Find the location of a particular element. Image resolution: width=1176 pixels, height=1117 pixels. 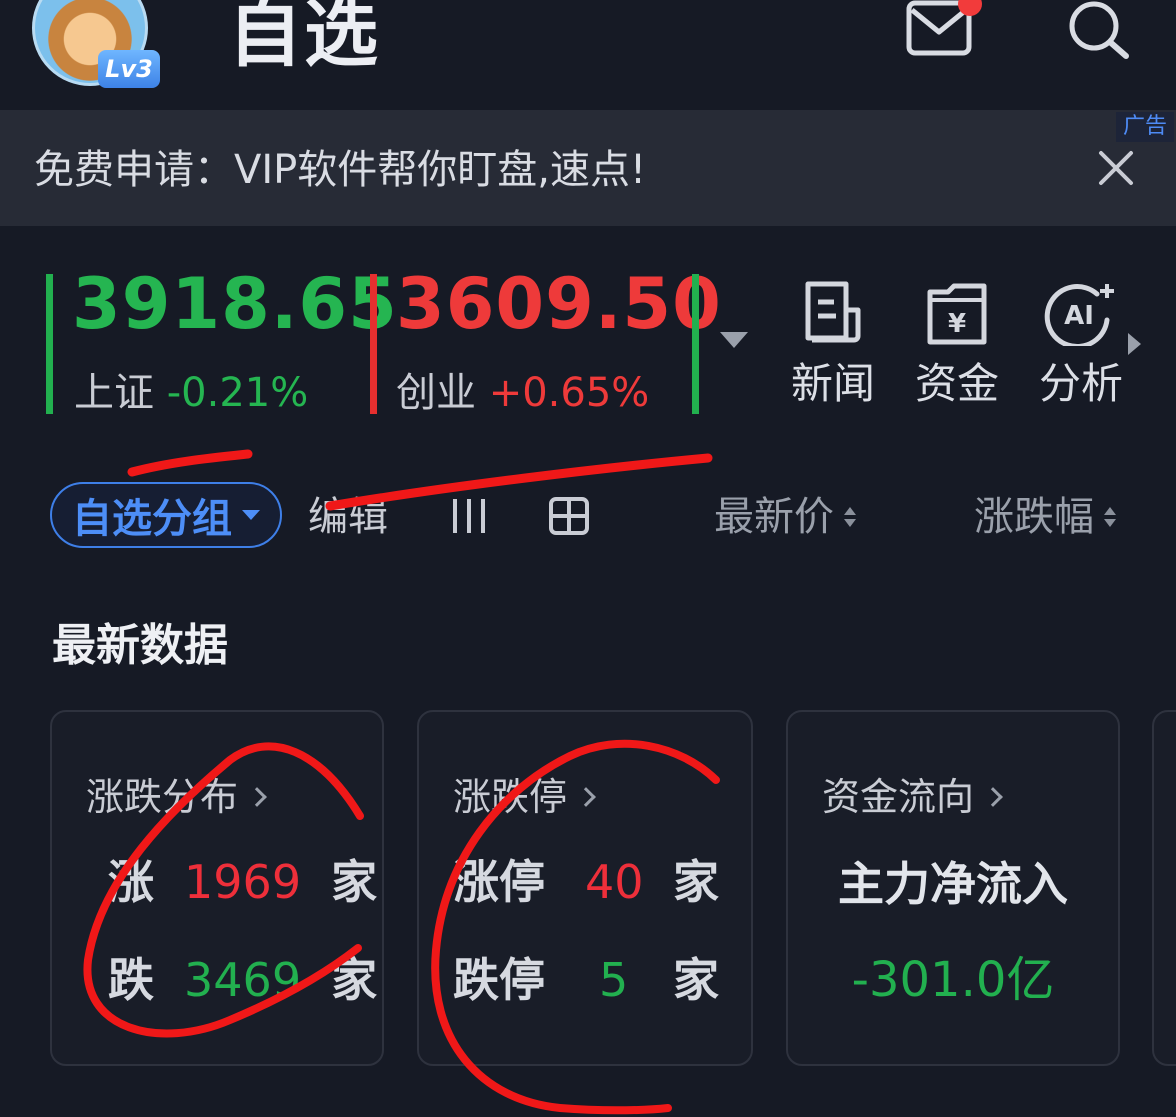

index-label-chinext: 创业 +0.65% is located at coordinates (522, 393).